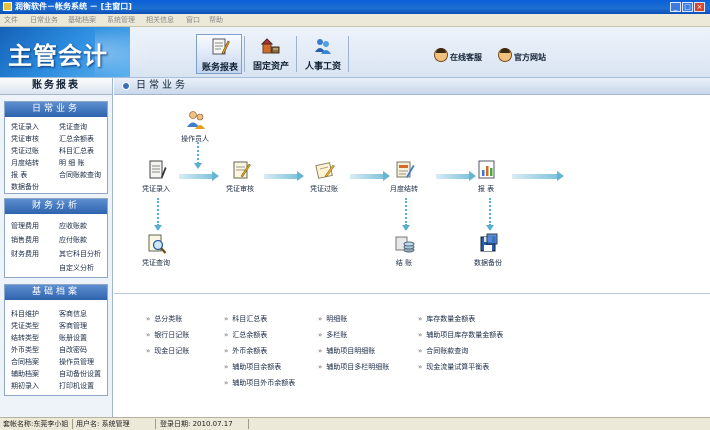 This screenshot has width=710, height=430. What do you see at coordinates (158, 169) in the screenshot?
I see `voucher-entry-icon` at bounding box center [158, 169].